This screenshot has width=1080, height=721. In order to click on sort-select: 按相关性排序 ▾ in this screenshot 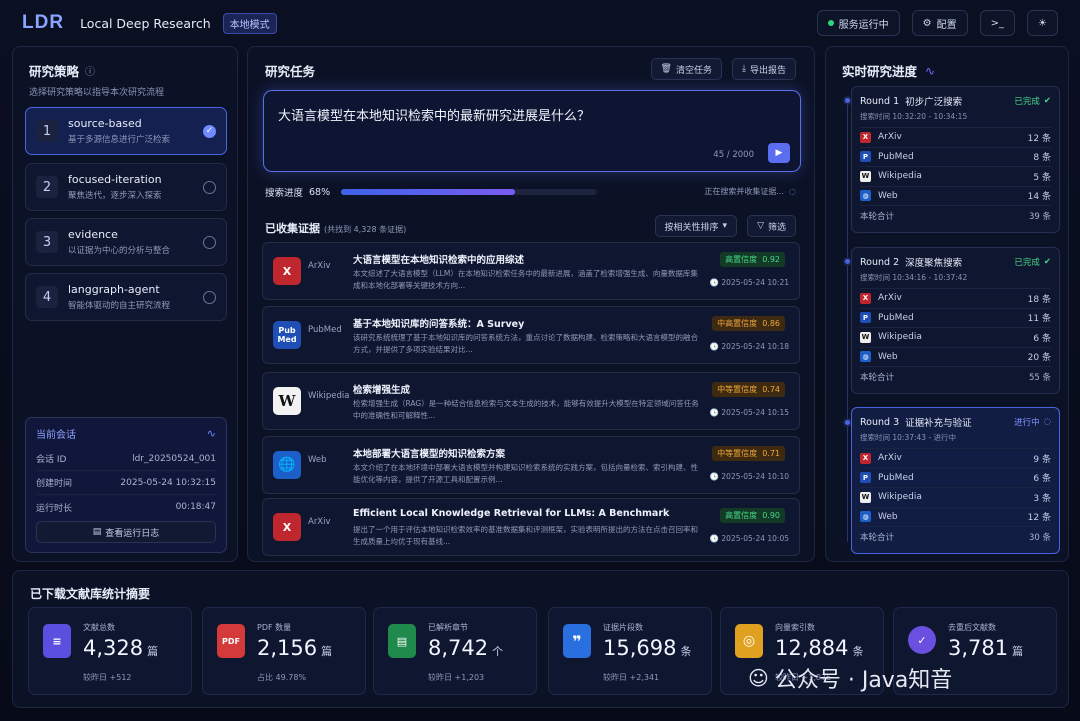, I will do `click(696, 226)`.